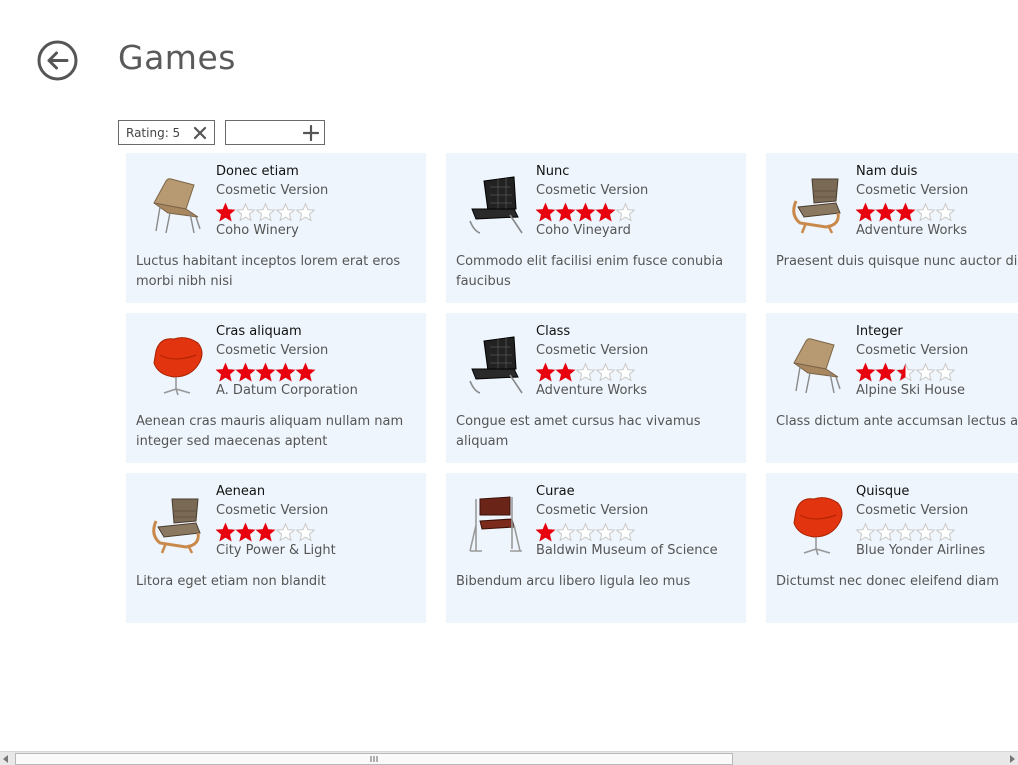  What do you see at coordinates (6, 759) in the screenshot?
I see `scroll-left-arrow-icon` at bounding box center [6, 759].